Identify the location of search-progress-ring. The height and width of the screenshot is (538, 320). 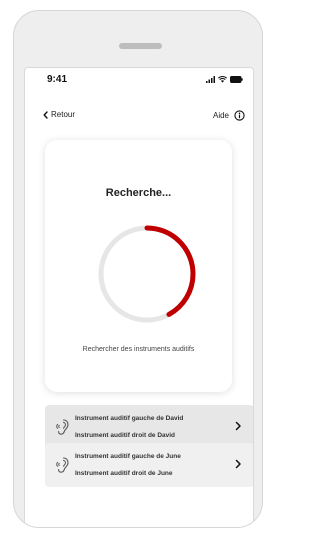
(147, 274).